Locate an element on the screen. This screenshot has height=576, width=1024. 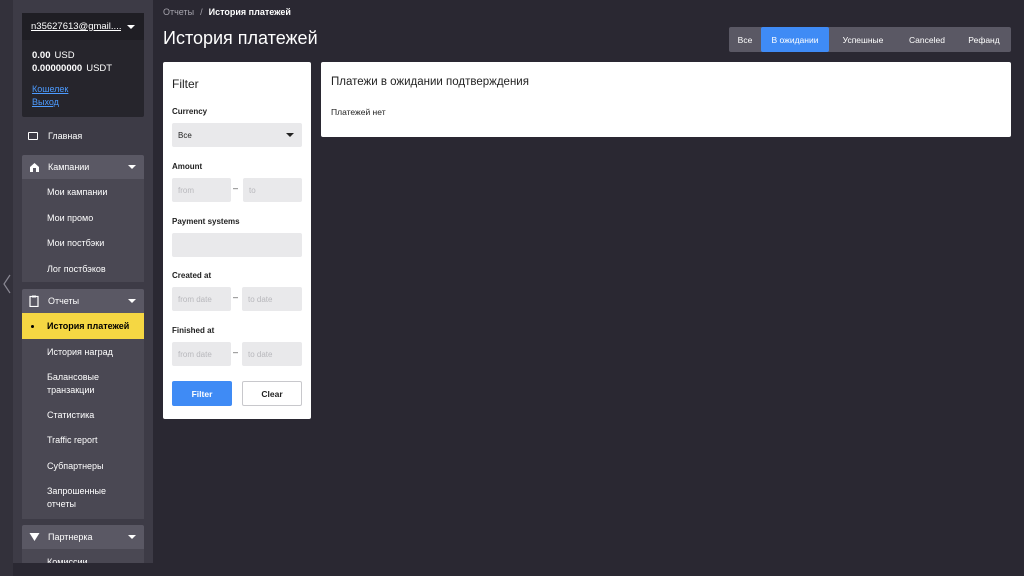
sidebar-item-home: Главная is located at coordinates (83, 136).